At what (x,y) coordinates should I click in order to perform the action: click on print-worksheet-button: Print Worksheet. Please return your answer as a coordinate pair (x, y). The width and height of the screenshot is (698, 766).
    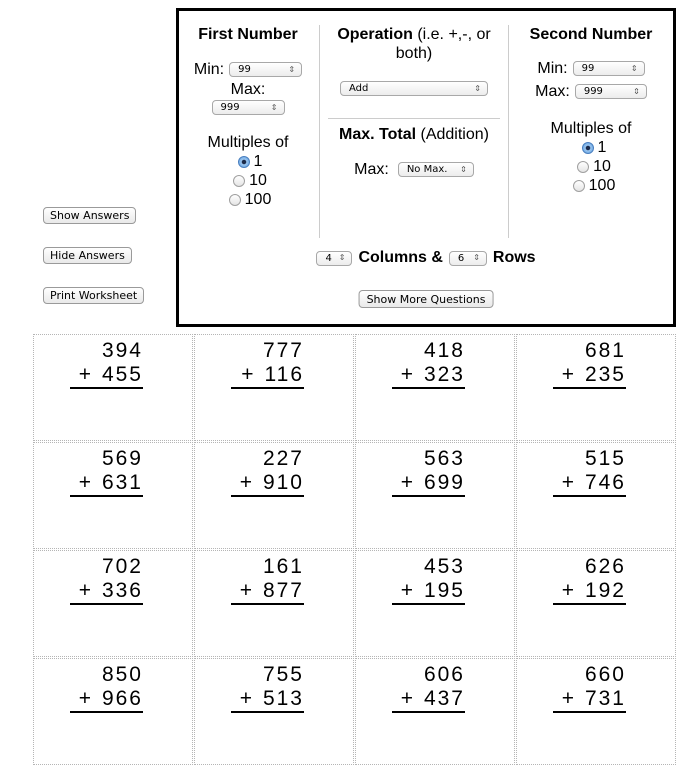
    Looking at the image, I should click on (94, 295).